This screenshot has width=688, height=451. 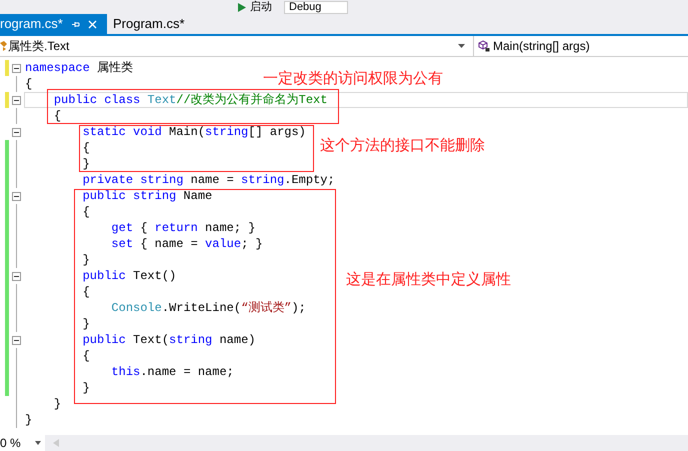 What do you see at coordinates (428, 280) in the screenshot?
I see `annotation-note: 这是在属性类中定义属性` at bounding box center [428, 280].